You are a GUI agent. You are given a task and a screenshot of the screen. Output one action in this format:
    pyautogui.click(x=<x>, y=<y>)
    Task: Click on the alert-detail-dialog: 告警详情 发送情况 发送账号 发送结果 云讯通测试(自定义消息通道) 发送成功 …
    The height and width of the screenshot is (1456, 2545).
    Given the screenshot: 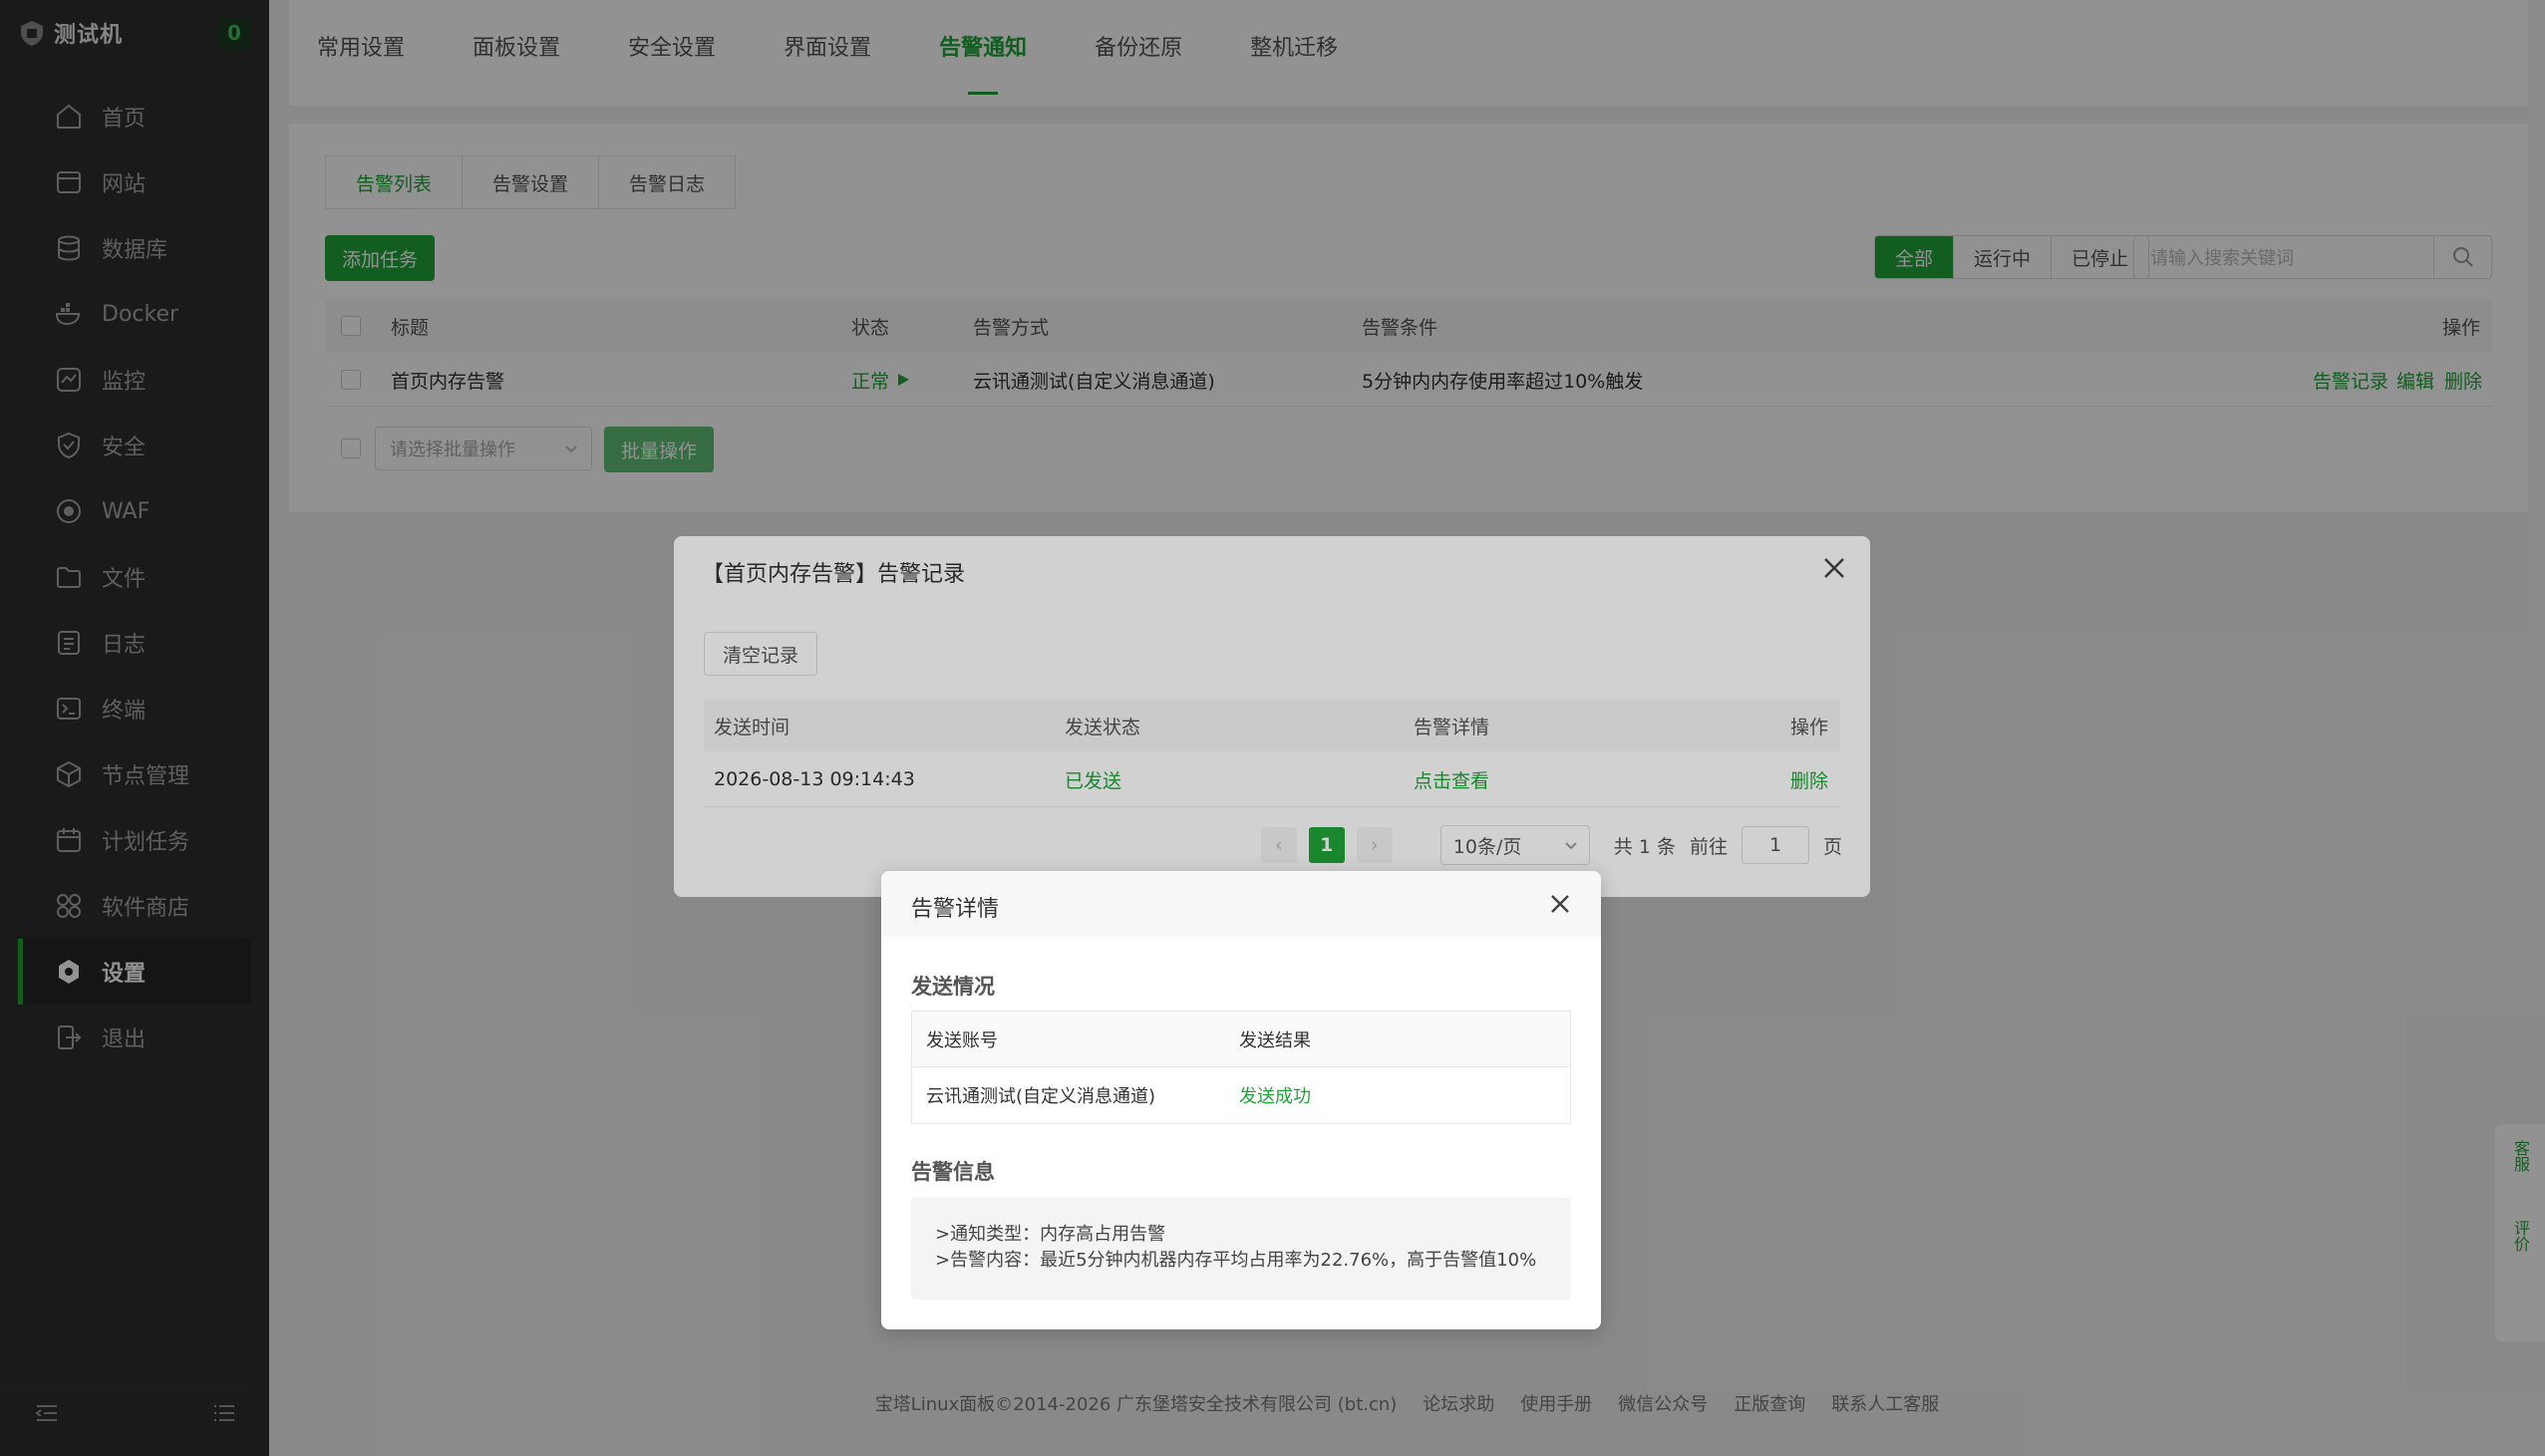 What is the action you would take?
    pyautogui.click(x=1241, y=1100)
    